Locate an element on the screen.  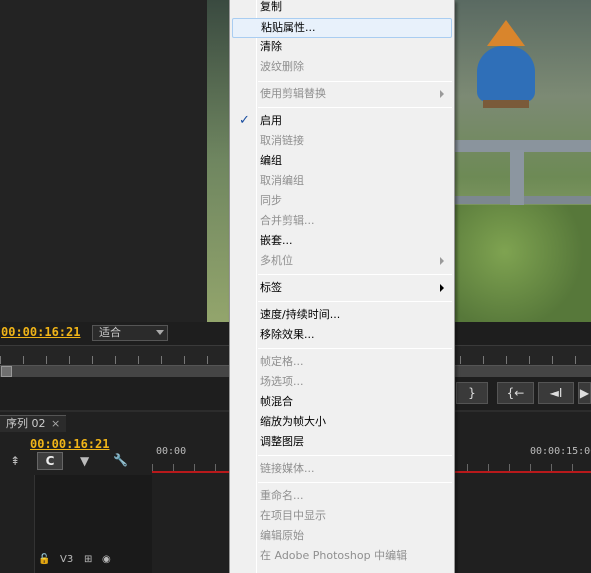
marker-icon: ▼ is located at coordinates (84, 461).